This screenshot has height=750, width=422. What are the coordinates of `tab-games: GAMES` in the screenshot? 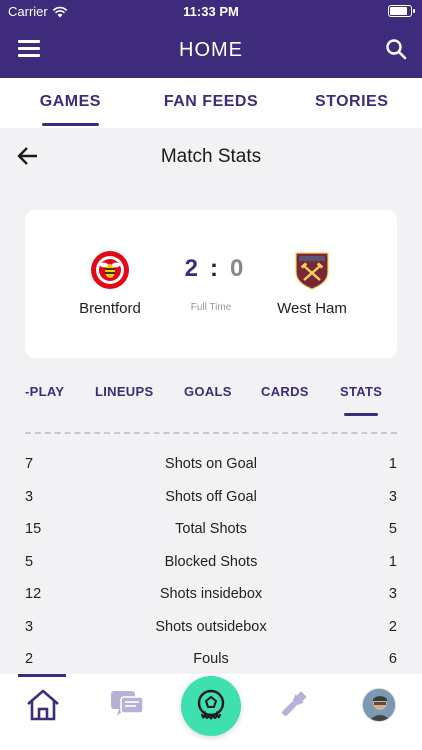 It's located at (70, 103).